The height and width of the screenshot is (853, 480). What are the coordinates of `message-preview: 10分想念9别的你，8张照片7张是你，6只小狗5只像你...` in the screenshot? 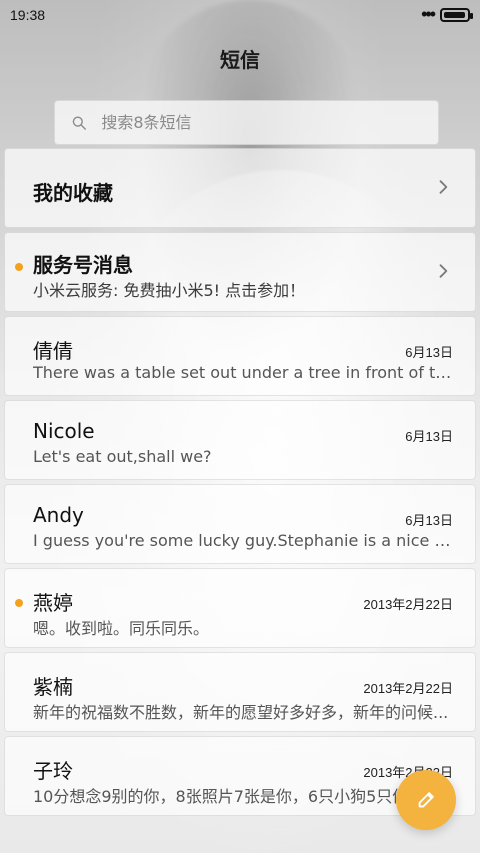 It's located at (236, 796).